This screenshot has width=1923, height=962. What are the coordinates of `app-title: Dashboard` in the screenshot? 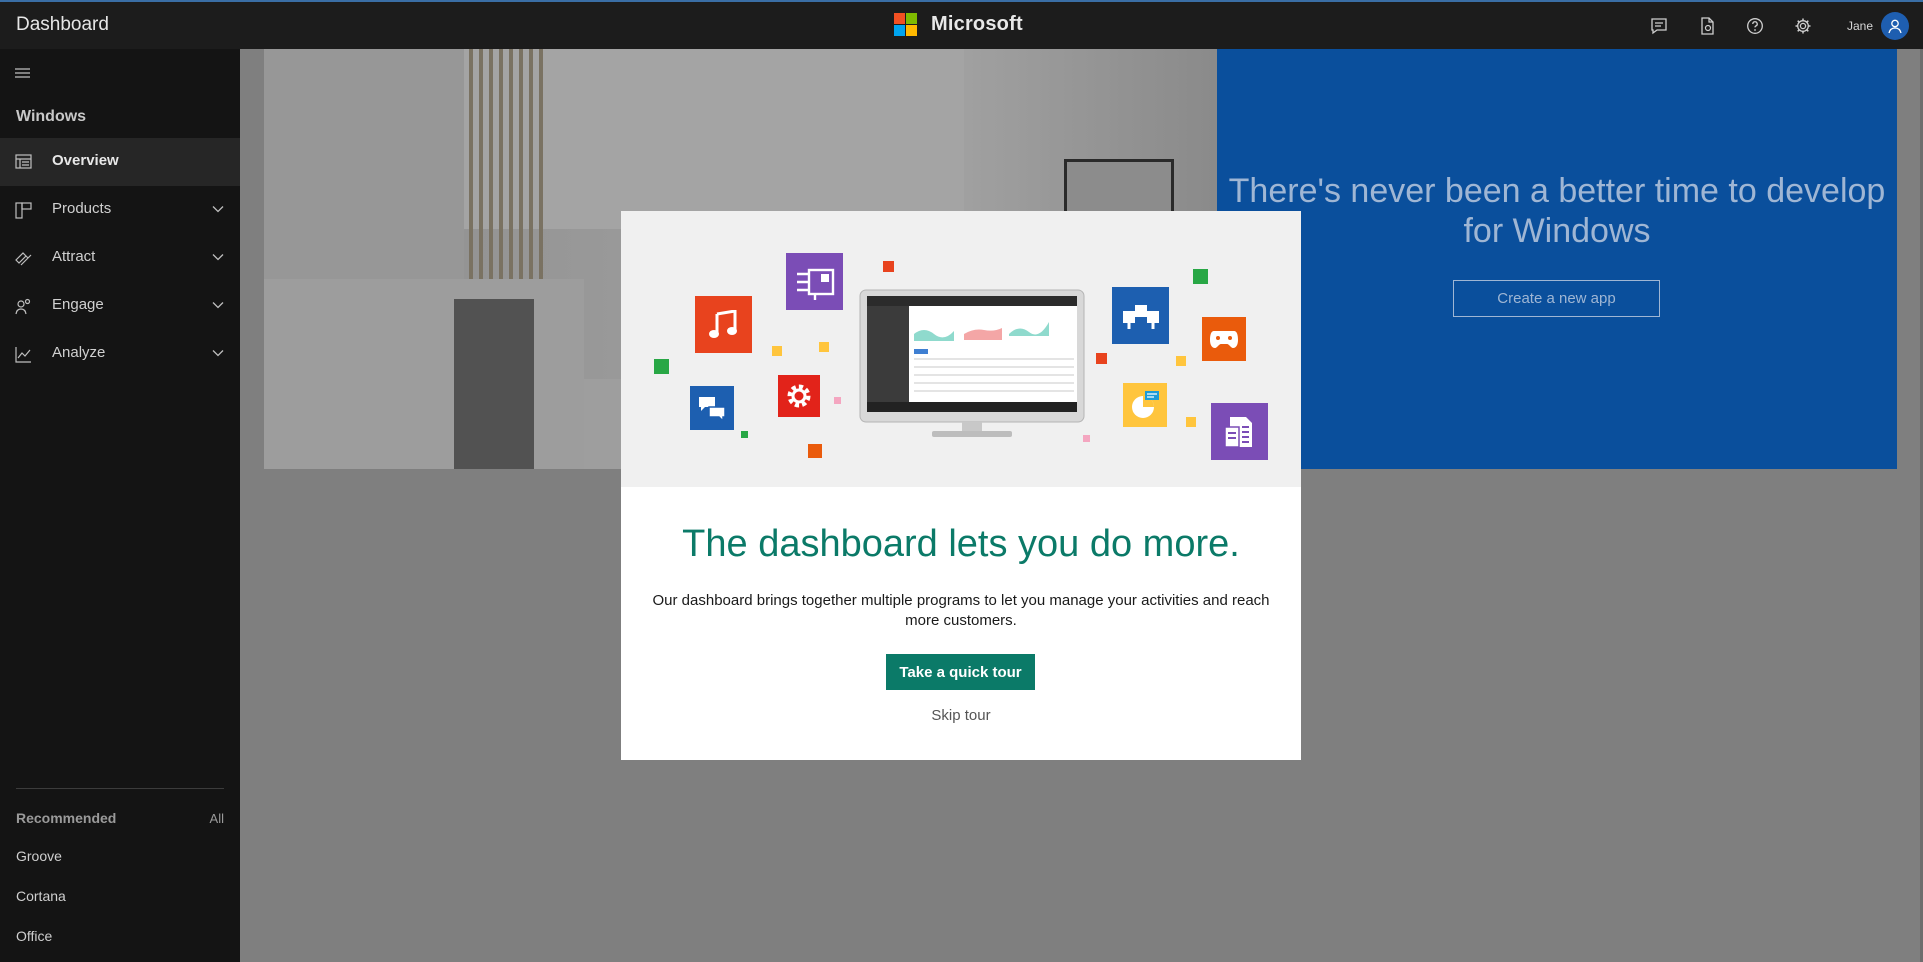 It's located at (62, 25).